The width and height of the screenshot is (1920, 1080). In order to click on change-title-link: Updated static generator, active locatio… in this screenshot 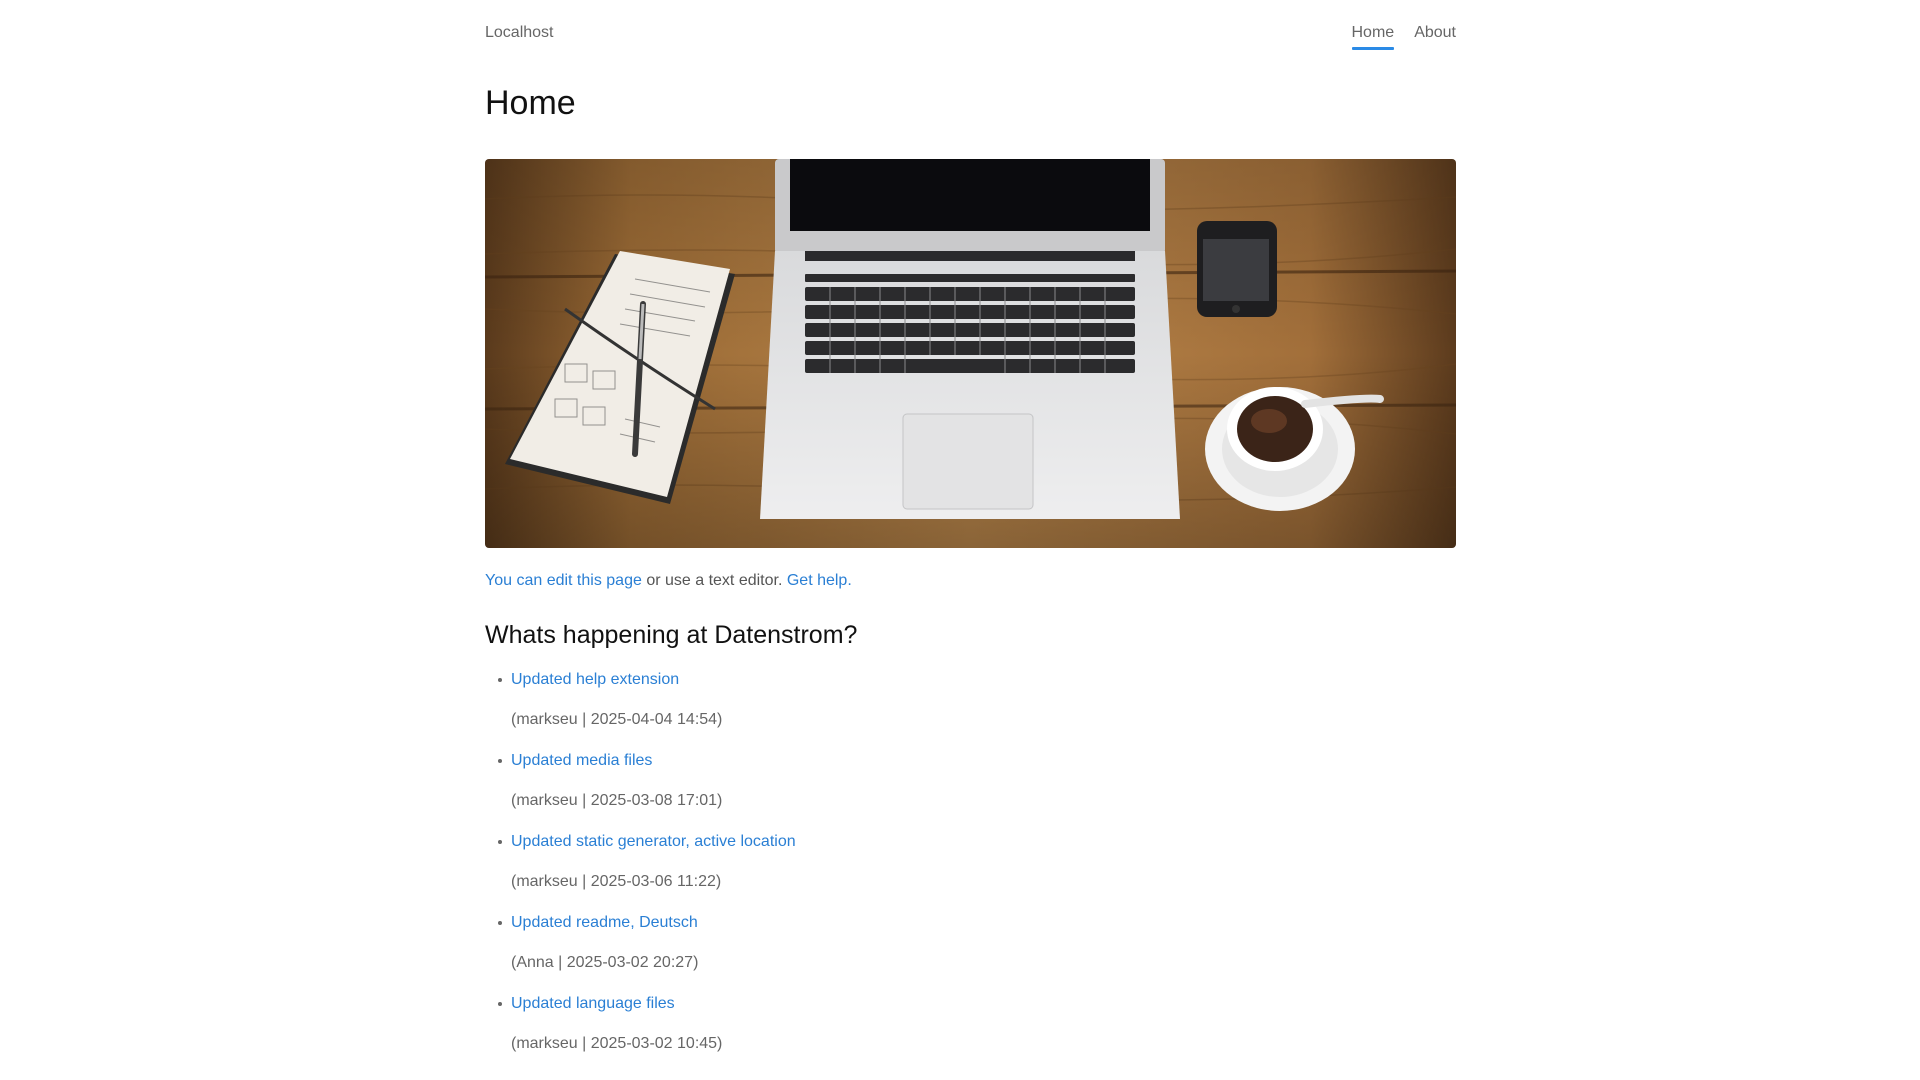, I will do `click(983, 842)`.